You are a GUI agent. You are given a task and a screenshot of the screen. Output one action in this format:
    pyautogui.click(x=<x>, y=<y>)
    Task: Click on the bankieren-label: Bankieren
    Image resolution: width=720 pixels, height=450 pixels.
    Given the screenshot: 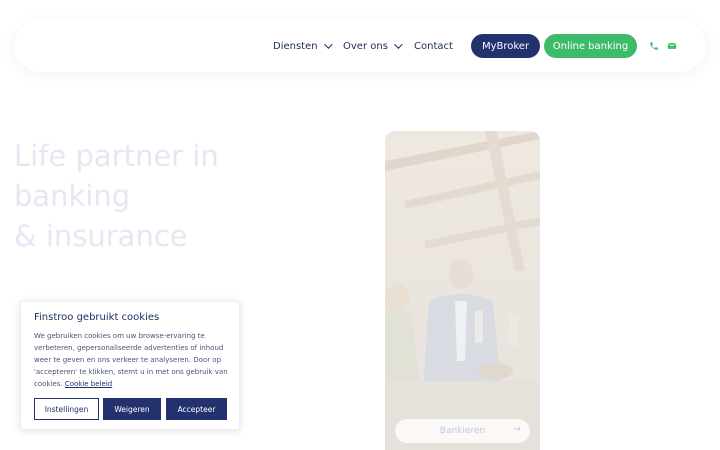 What is the action you would take?
    pyautogui.click(x=462, y=431)
    